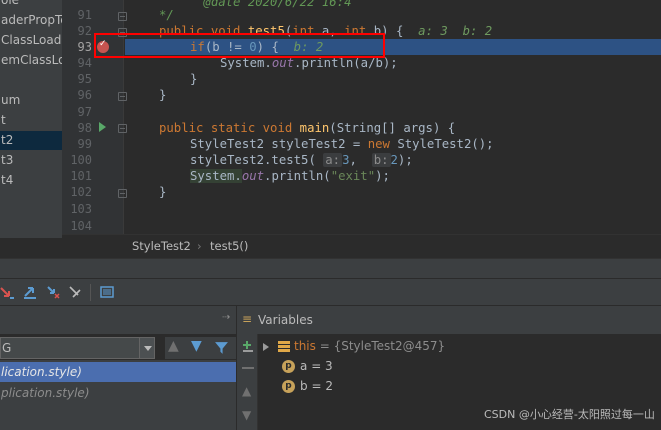  What do you see at coordinates (9, 5) in the screenshot?
I see `tree-item: ole` at bounding box center [9, 5].